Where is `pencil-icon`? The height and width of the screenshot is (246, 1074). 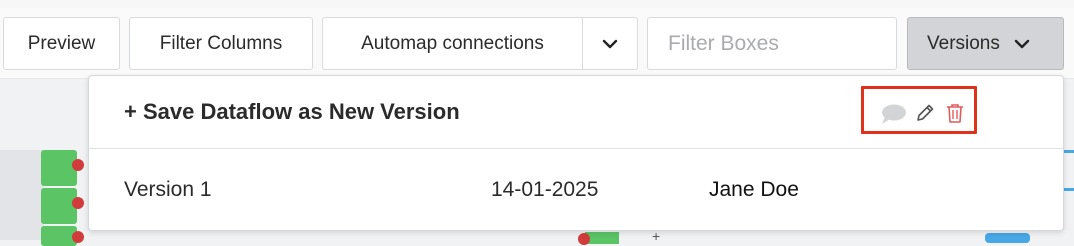
pencil-icon is located at coordinates (925, 113).